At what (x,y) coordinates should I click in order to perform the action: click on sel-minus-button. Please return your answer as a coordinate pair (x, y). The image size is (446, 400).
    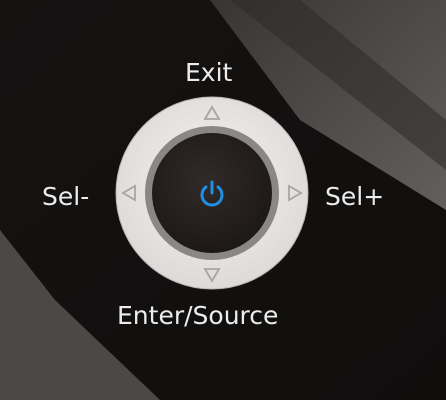
    Looking at the image, I should click on (132, 195).